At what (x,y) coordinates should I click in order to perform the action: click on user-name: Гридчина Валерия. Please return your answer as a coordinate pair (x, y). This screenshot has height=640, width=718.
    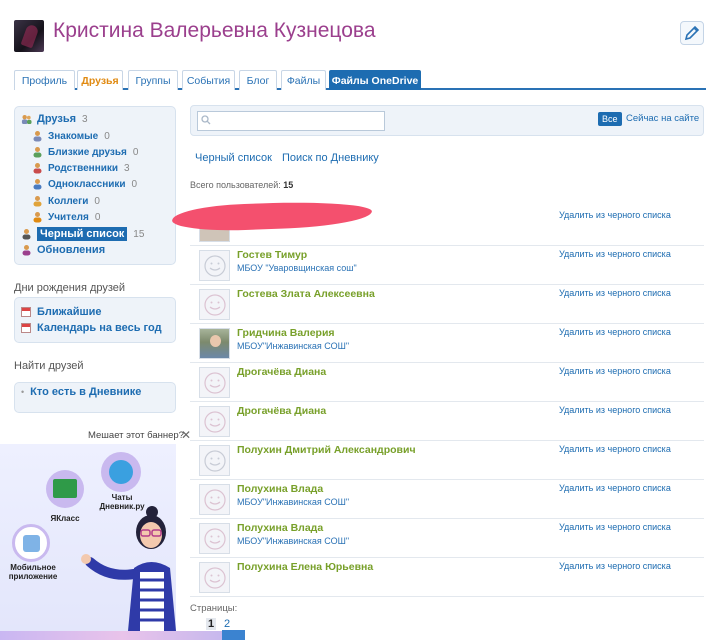
    Looking at the image, I should click on (286, 333).